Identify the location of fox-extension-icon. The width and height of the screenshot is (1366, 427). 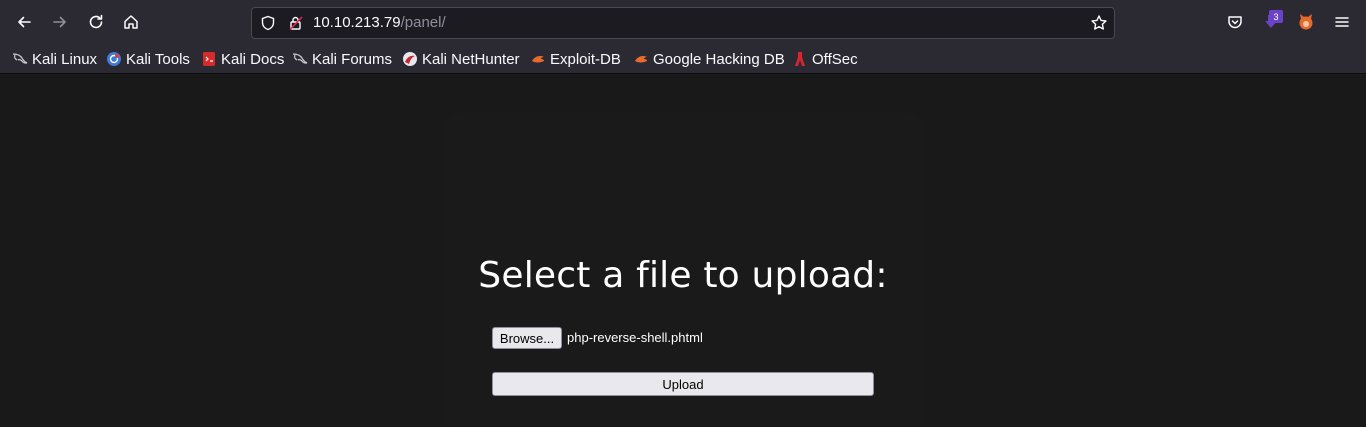
(1306, 22).